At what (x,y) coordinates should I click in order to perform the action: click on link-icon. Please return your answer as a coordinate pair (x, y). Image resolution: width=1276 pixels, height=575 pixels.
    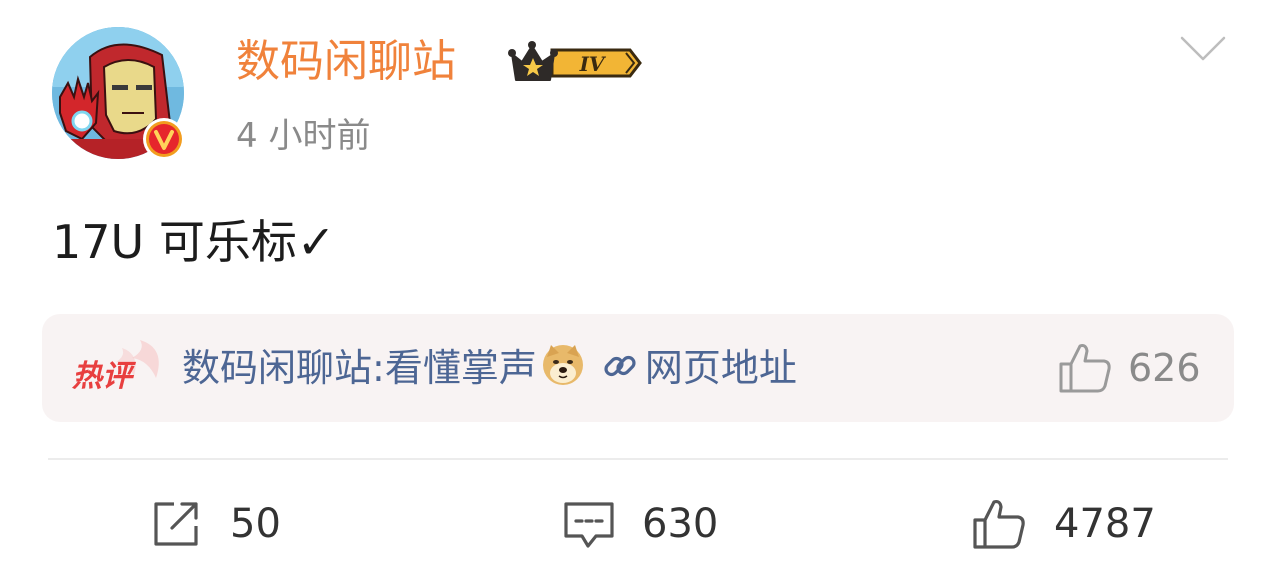
    Looking at the image, I should click on (620, 366).